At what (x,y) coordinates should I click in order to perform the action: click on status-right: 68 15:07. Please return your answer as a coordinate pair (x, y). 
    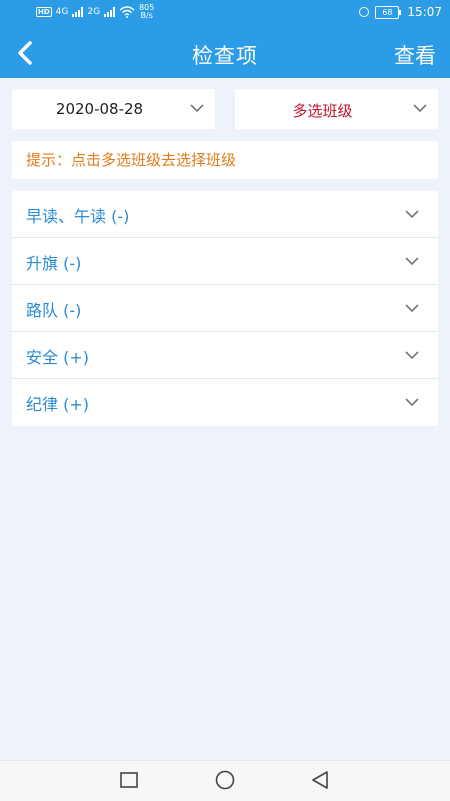
    Looking at the image, I should click on (400, 12).